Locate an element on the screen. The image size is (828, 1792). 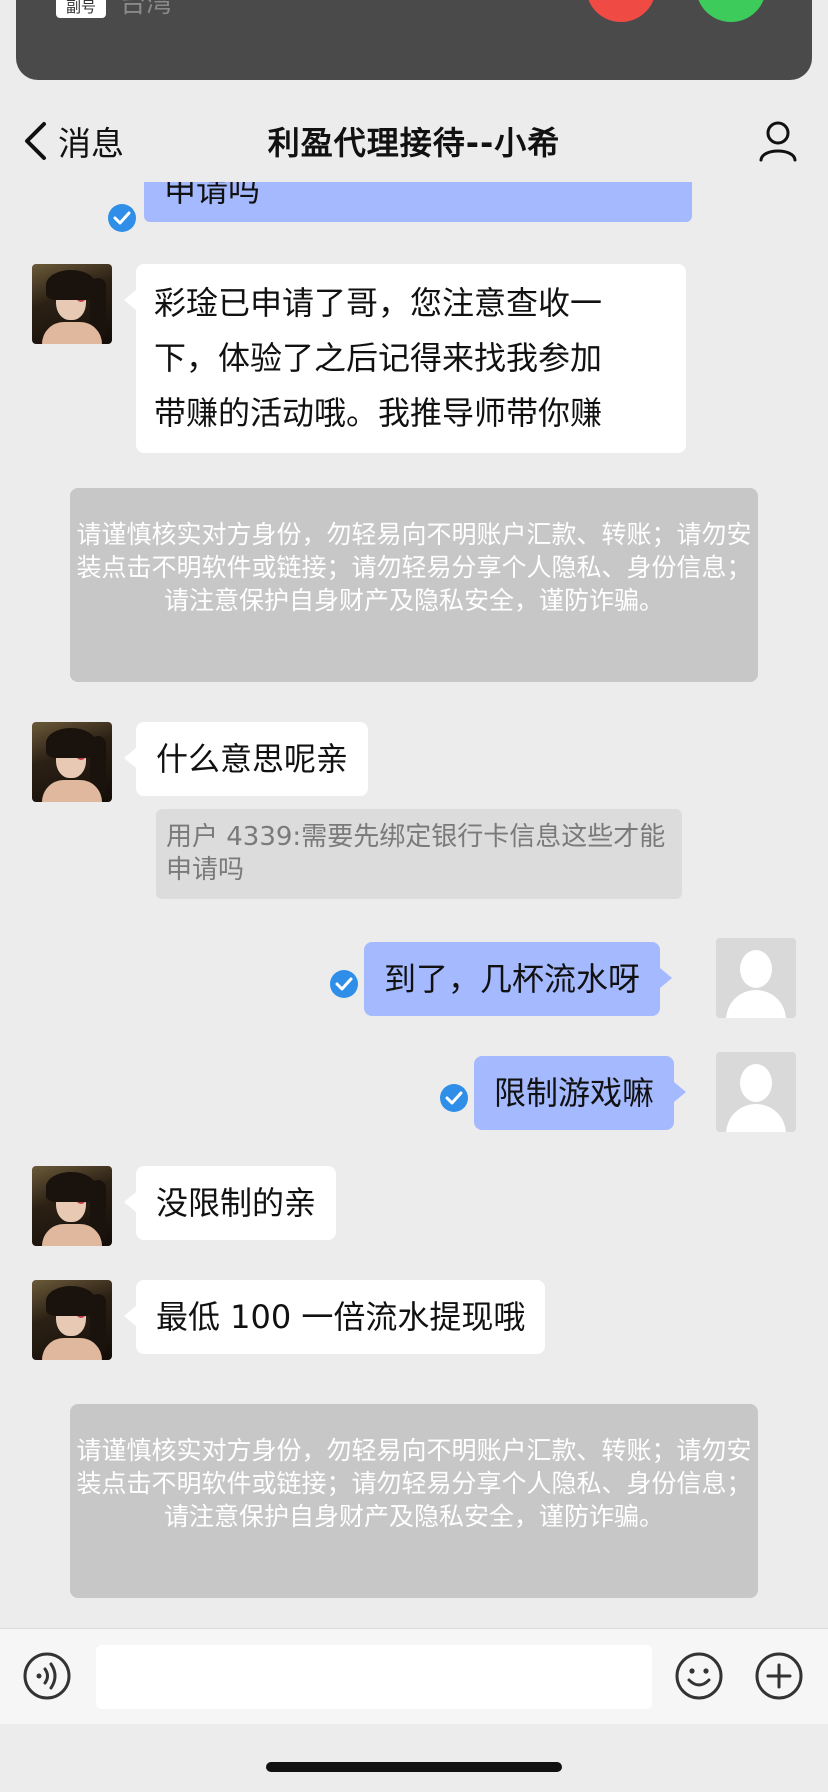
message-bubble-incoming: 没限制的亲 is located at coordinates (230, 1203).